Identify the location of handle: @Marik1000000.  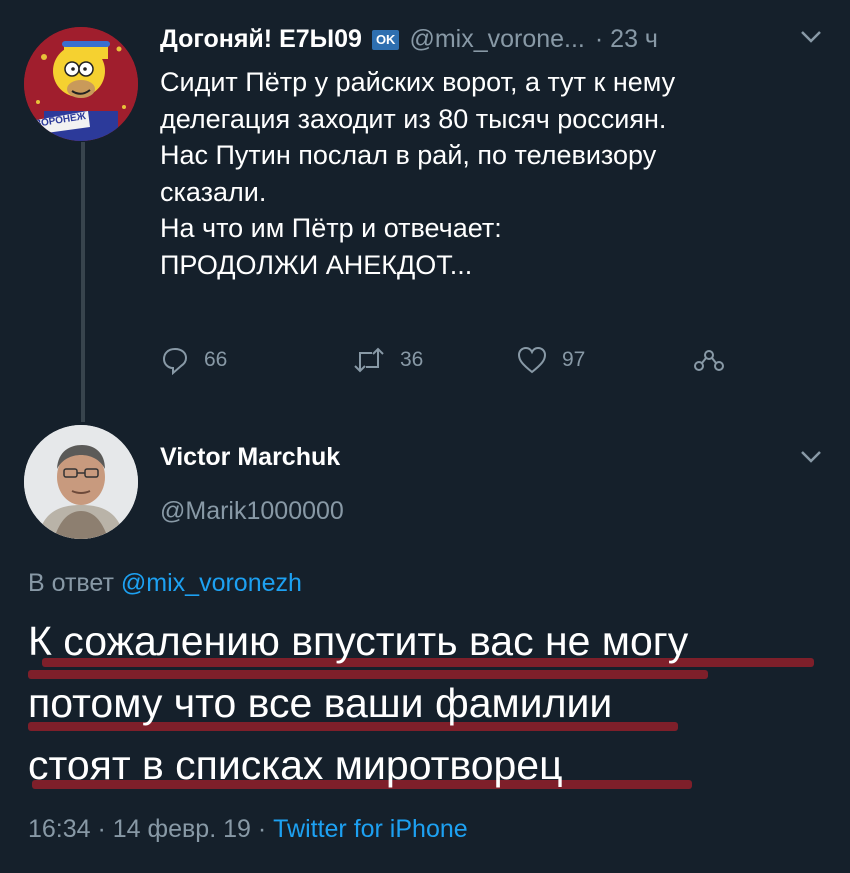
(252, 511).